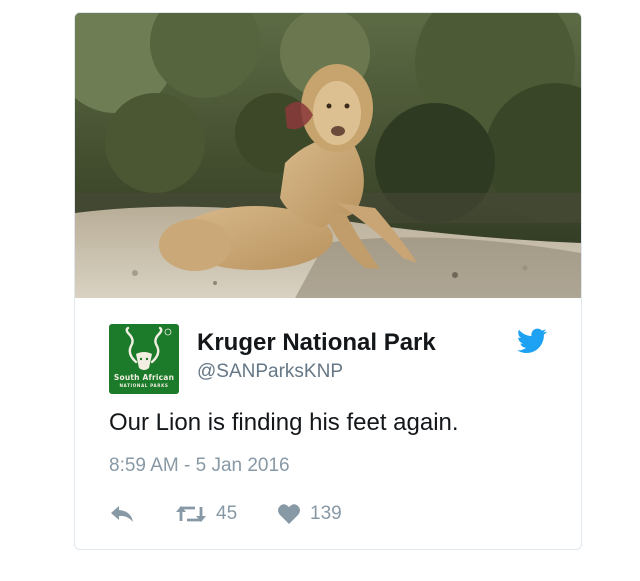 The image size is (640, 581). I want to click on reply-button, so click(122, 514).